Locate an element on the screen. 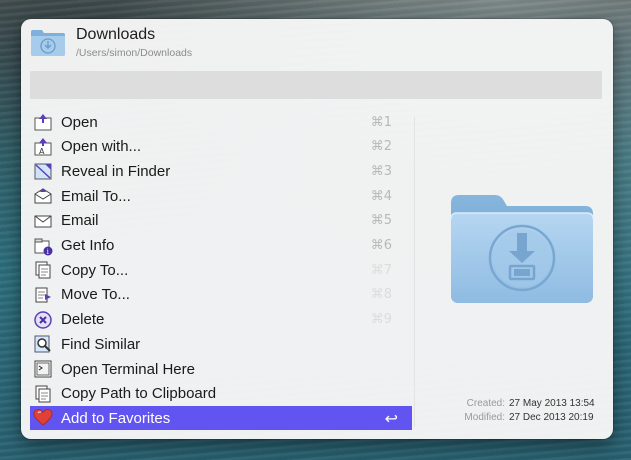 The width and height of the screenshot is (631, 460). move-icon is located at coordinates (43, 295).